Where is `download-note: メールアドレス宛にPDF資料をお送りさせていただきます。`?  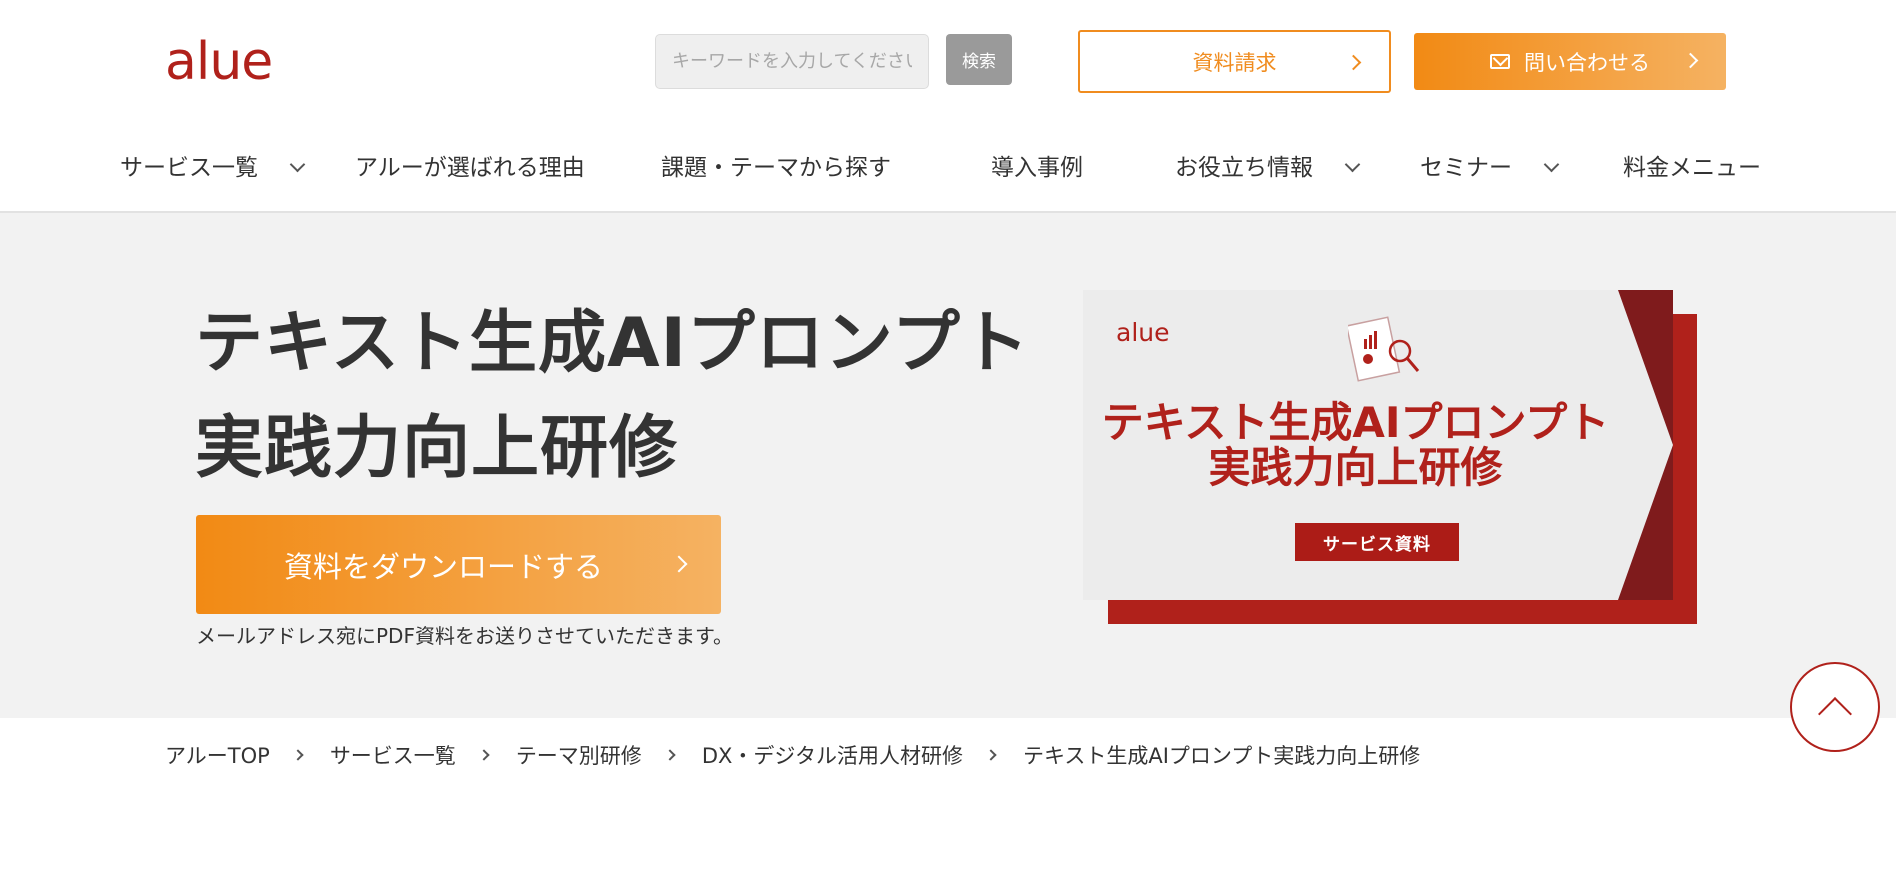 download-note: メールアドレス宛にPDF資料をお送りさせていただきます。 is located at coordinates (464, 636).